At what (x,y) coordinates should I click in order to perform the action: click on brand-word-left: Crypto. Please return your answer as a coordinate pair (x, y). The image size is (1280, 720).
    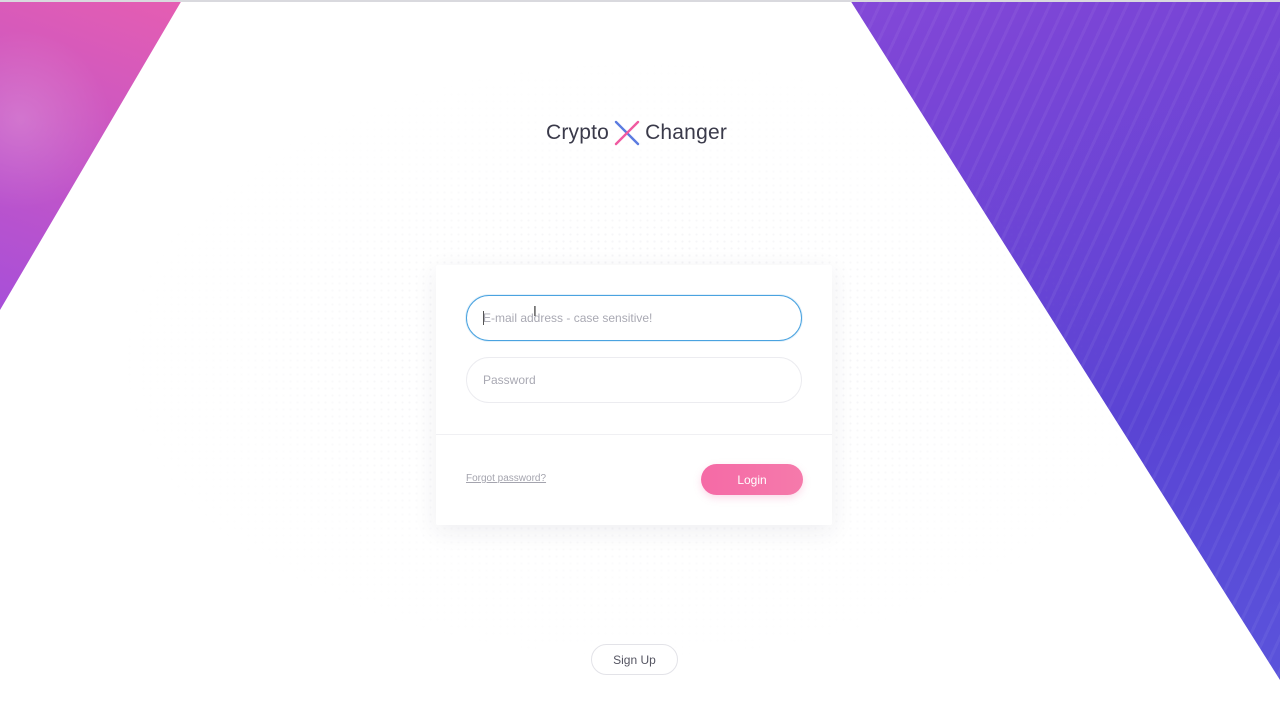
    Looking at the image, I should click on (578, 132).